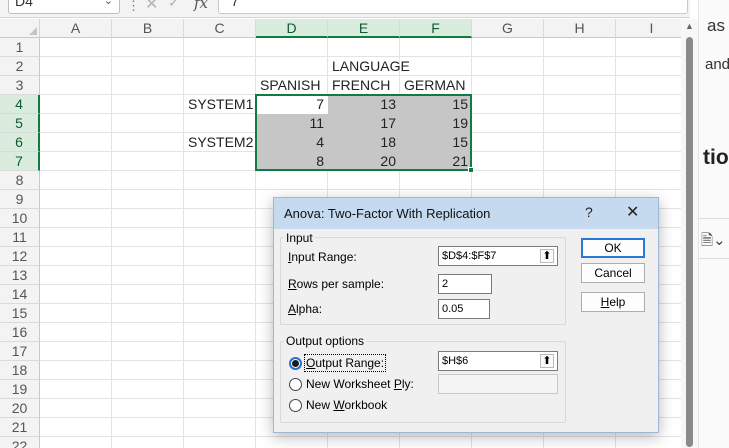  What do you see at coordinates (455, 361) in the screenshot?
I see `output-range-value: $H$6` at bounding box center [455, 361].